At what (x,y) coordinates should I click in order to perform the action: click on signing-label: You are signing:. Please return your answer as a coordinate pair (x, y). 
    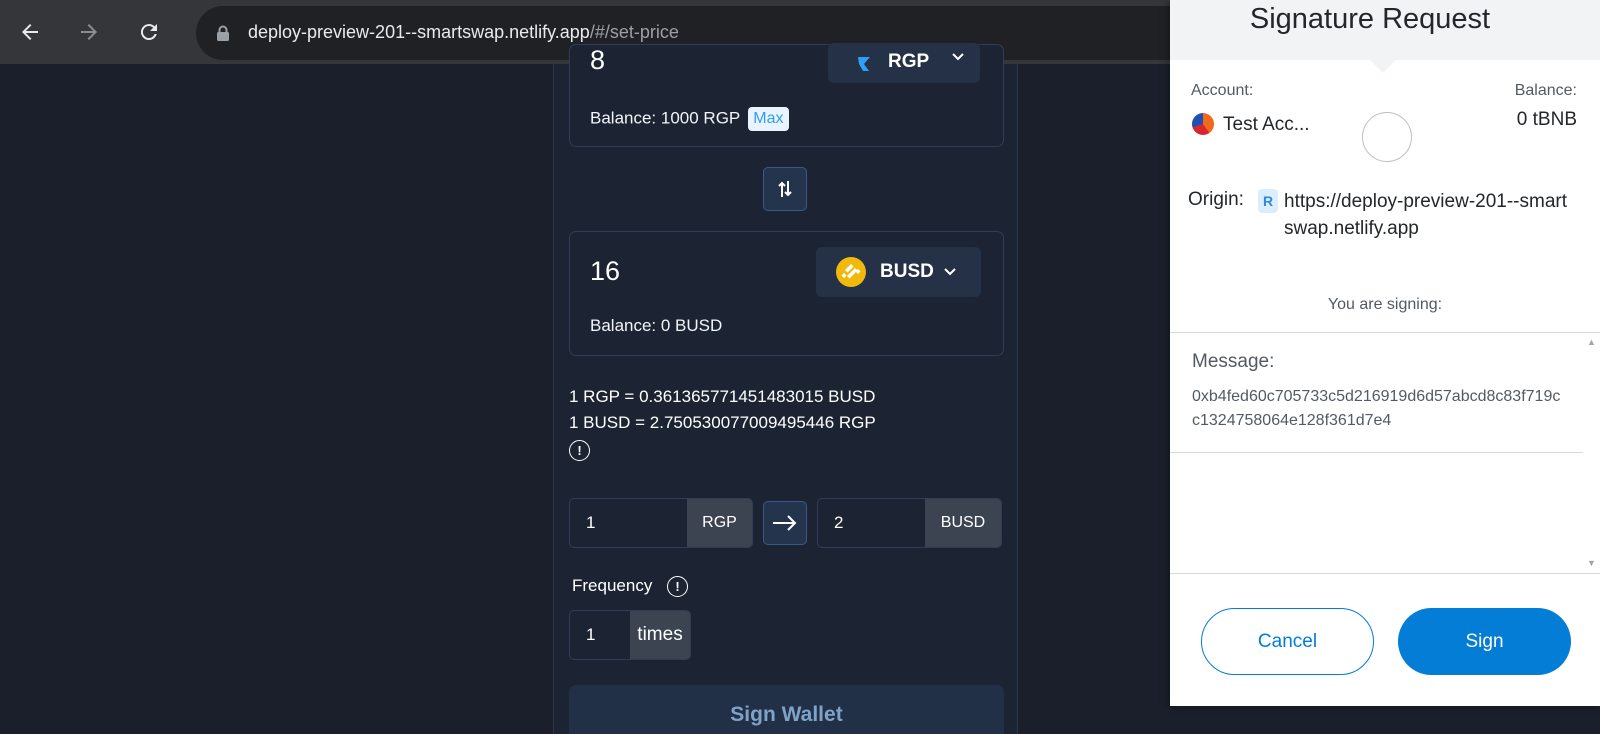
    Looking at the image, I should click on (1385, 304).